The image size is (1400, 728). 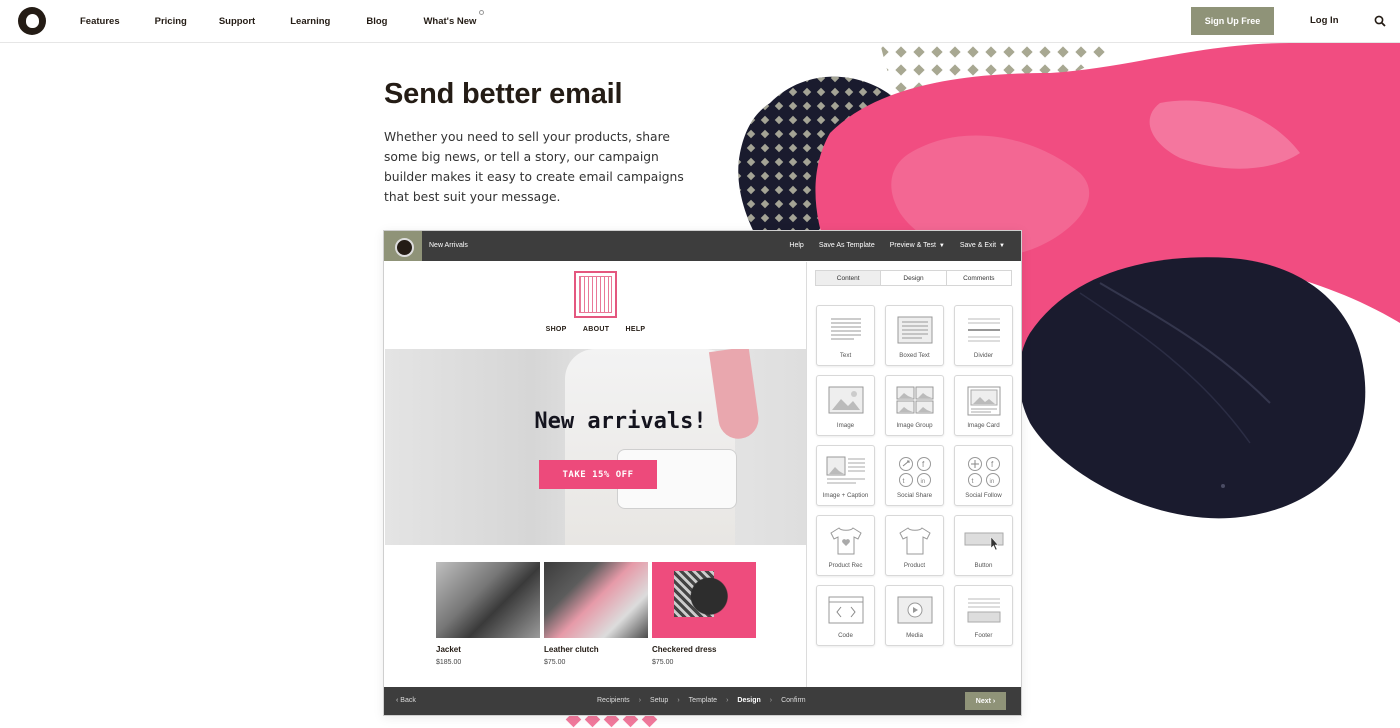 I want to click on image-card-block-icon, so click(x=983, y=401).